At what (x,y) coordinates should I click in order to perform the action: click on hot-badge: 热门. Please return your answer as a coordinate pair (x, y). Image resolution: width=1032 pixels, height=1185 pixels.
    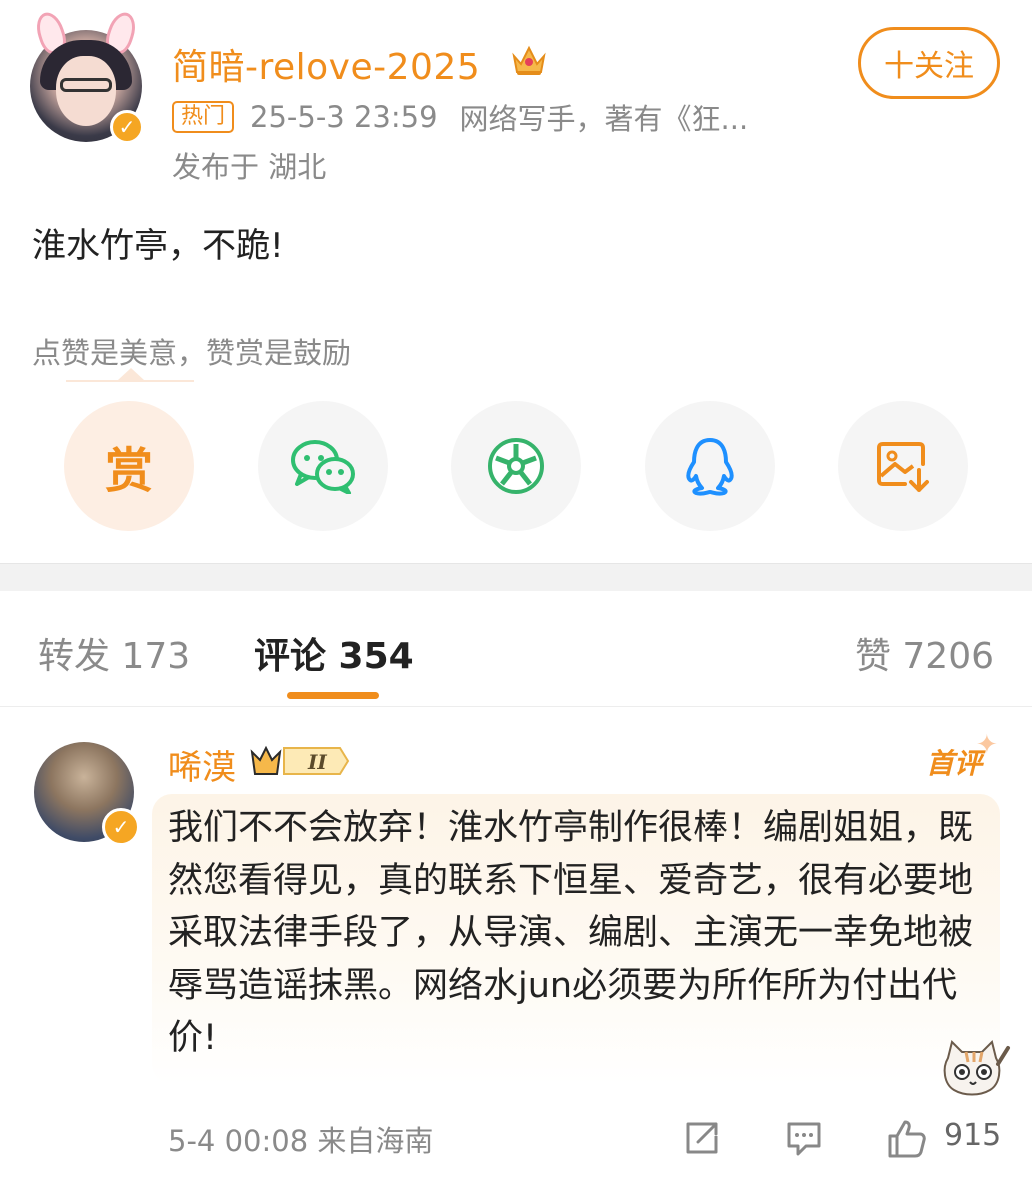
    Looking at the image, I should click on (203, 117).